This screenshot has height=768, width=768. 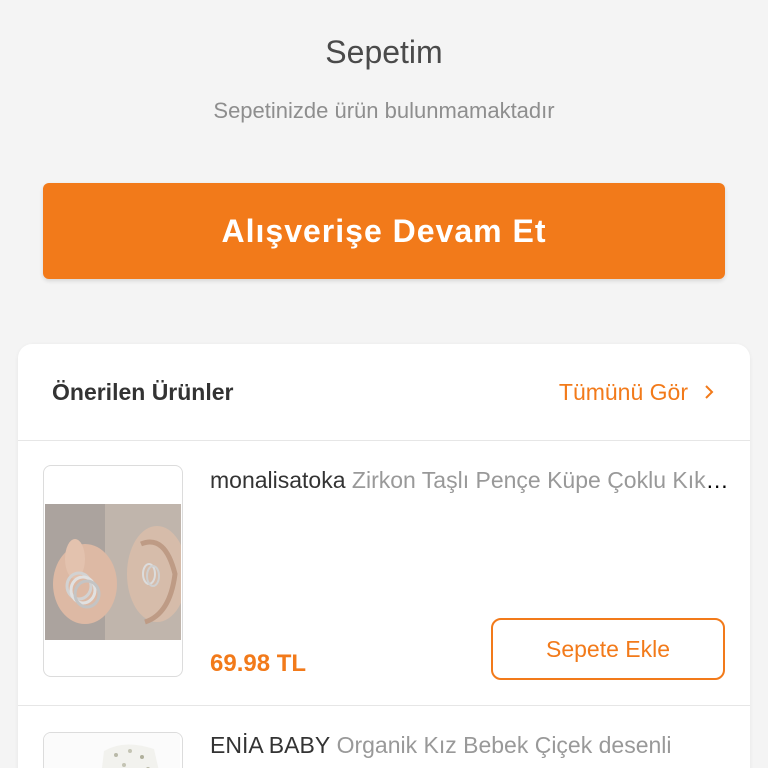 I want to click on chevron-right-icon, so click(x=709, y=392).